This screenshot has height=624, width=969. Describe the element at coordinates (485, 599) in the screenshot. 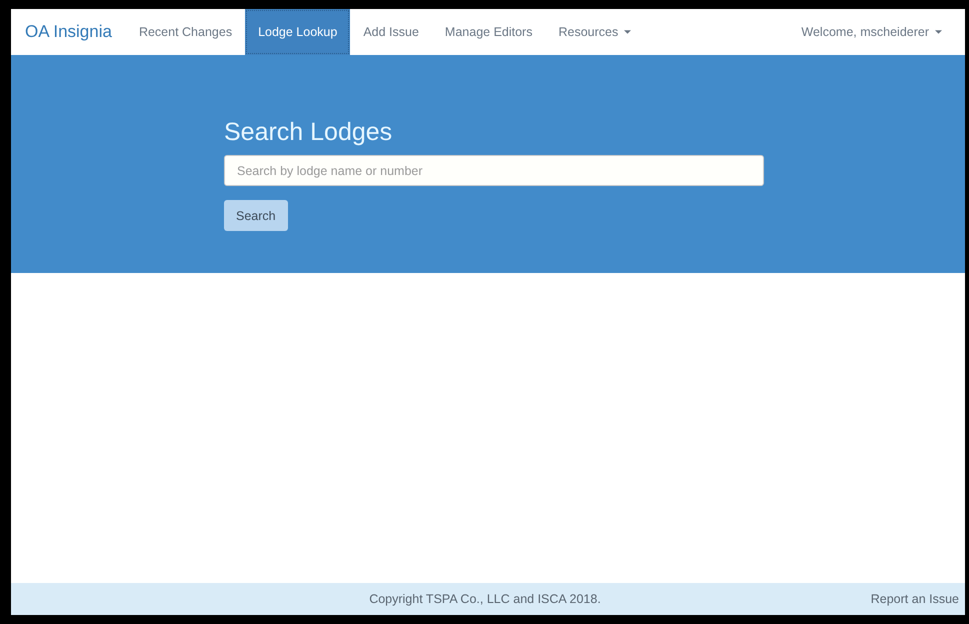

I see `copyright-text: Copyright TSPA Co., LLC and ISCA 2018.` at that location.